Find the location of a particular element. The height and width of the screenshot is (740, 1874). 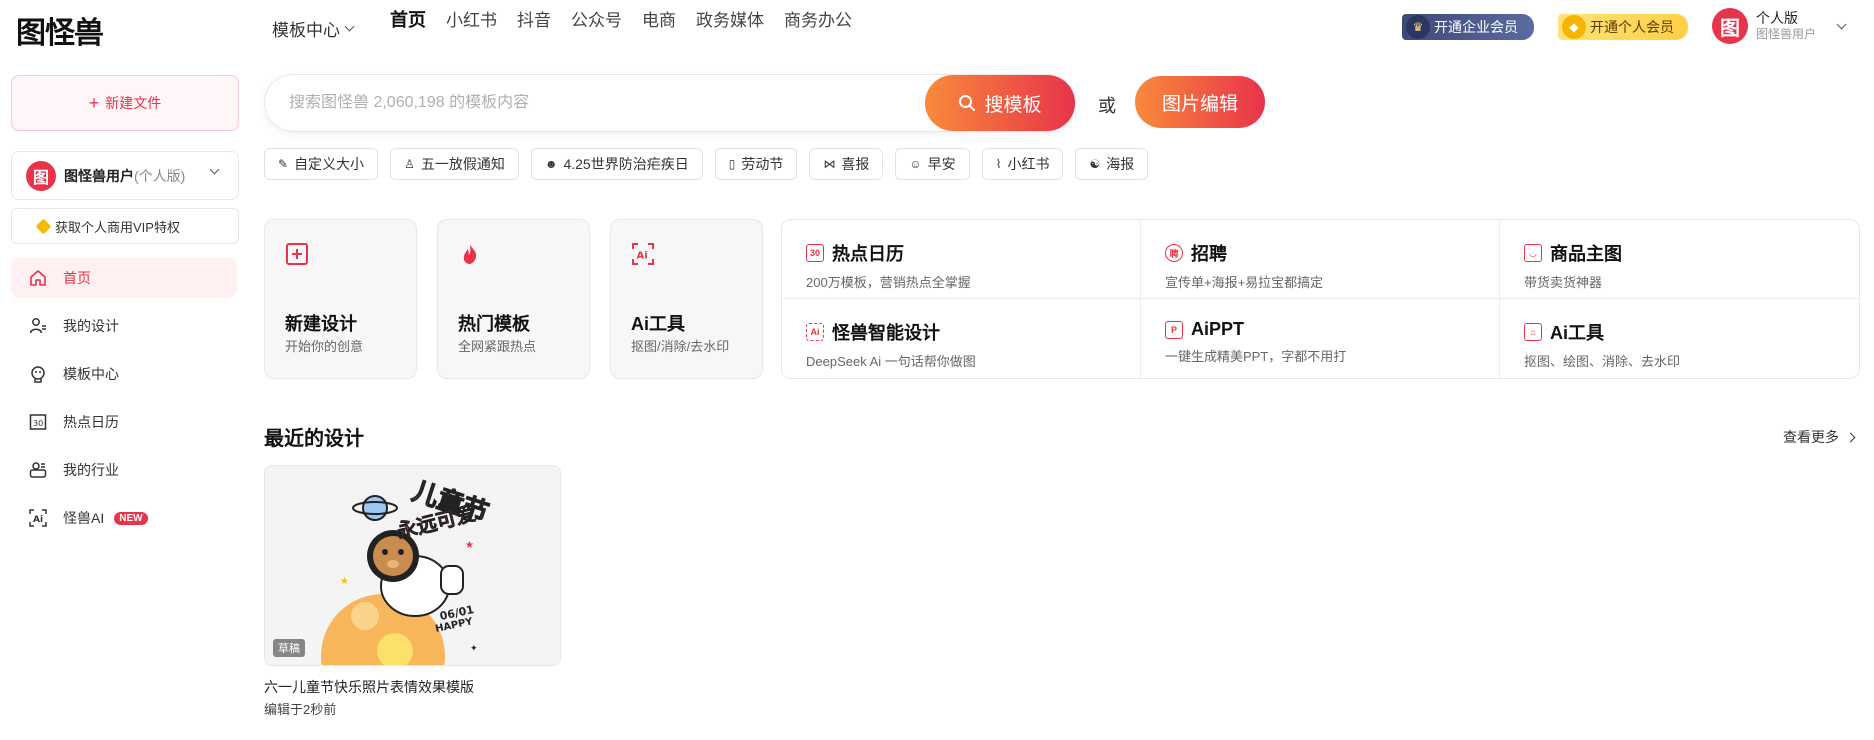

feature-recruitment: 聘招聘 宣传单+海报+易拉宝都搞定 is located at coordinates (1320, 259).